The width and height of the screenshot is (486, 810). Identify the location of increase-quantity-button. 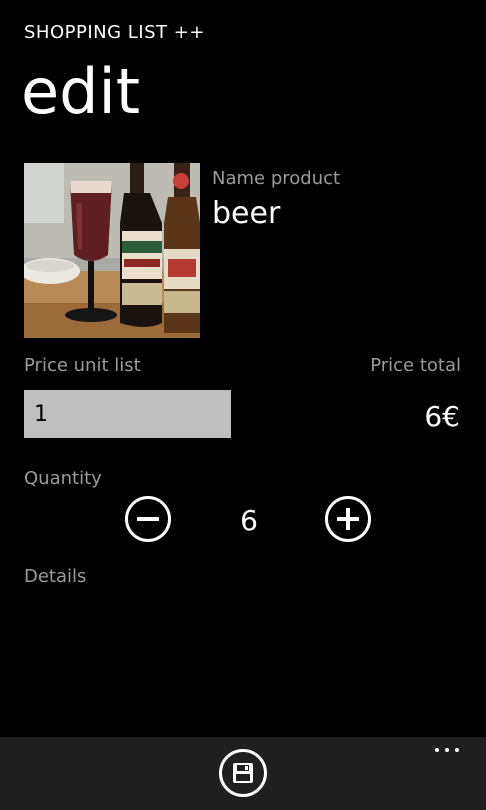
(348, 519).